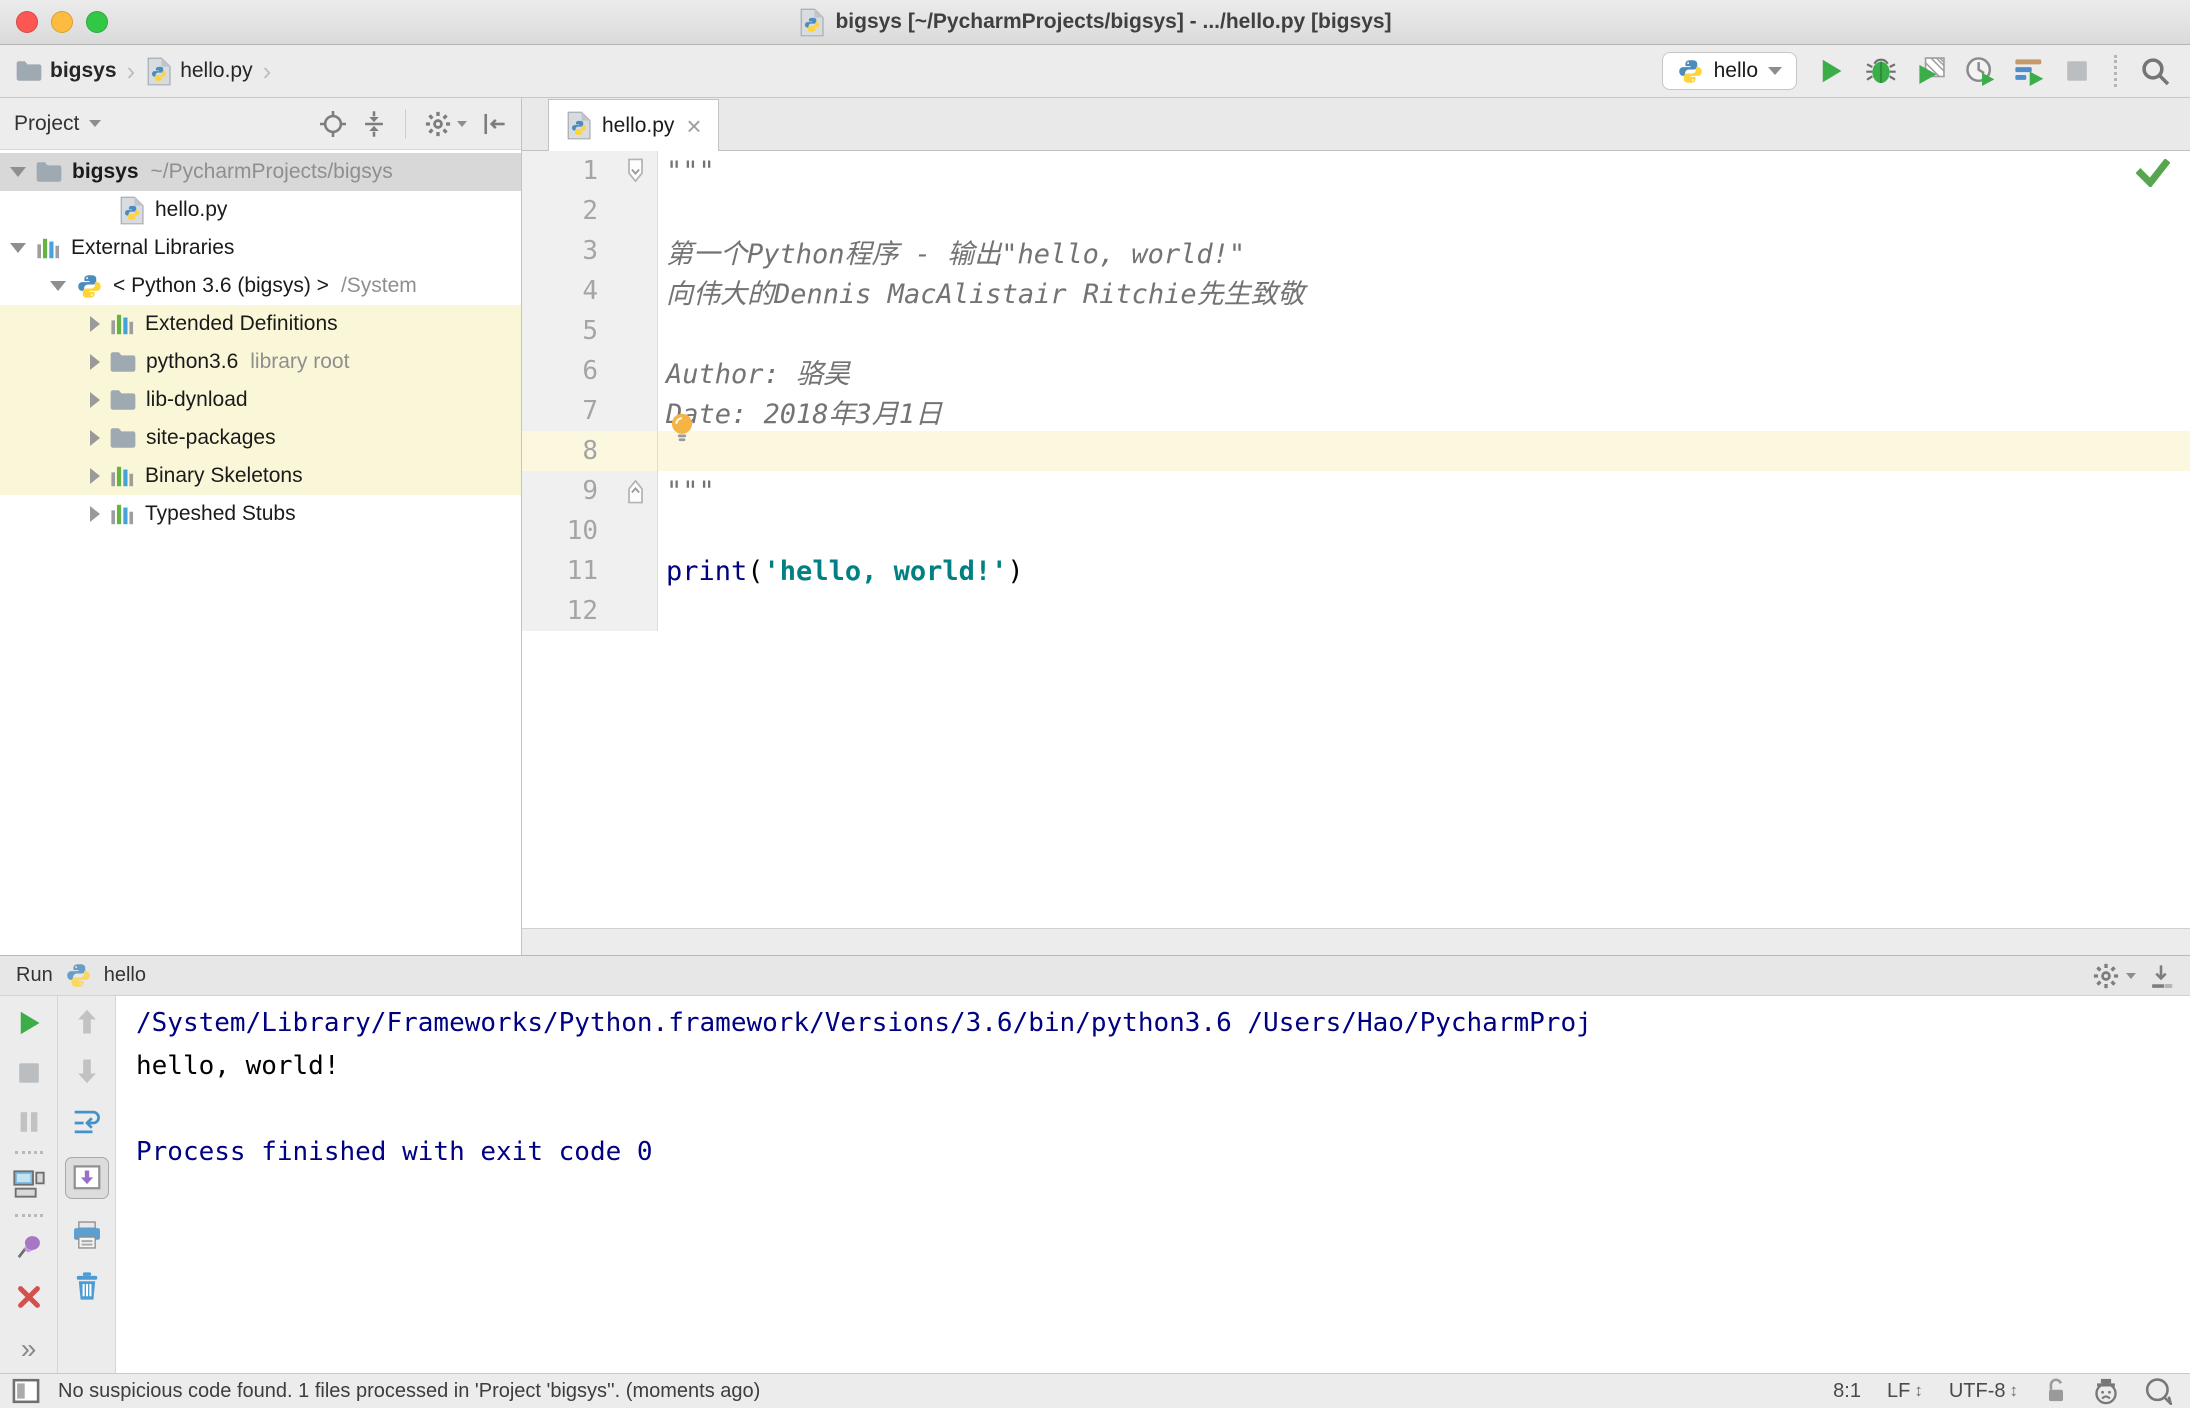 This screenshot has width=2190, height=1408. Describe the element at coordinates (29, 1297) in the screenshot. I see `close-button-icon` at that location.